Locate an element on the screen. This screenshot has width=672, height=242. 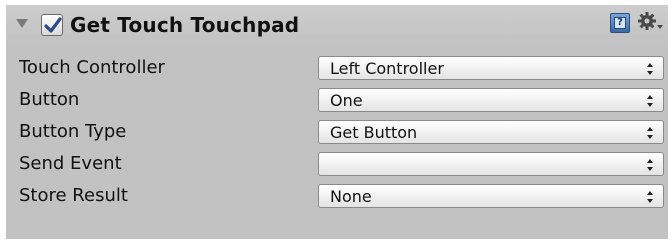
help-book-icon: ? is located at coordinates (620, 23).